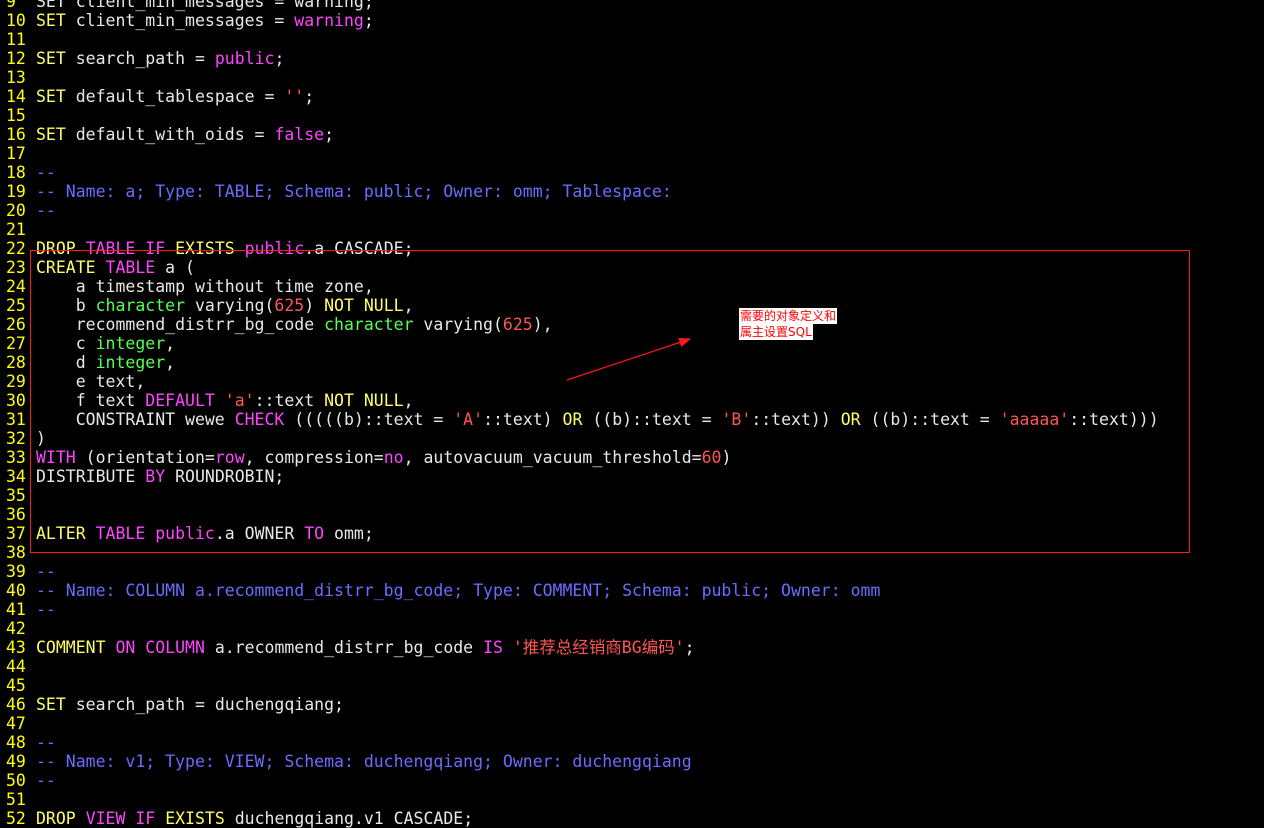  What do you see at coordinates (632, 77) in the screenshot?
I see `code-line: 13` at bounding box center [632, 77].